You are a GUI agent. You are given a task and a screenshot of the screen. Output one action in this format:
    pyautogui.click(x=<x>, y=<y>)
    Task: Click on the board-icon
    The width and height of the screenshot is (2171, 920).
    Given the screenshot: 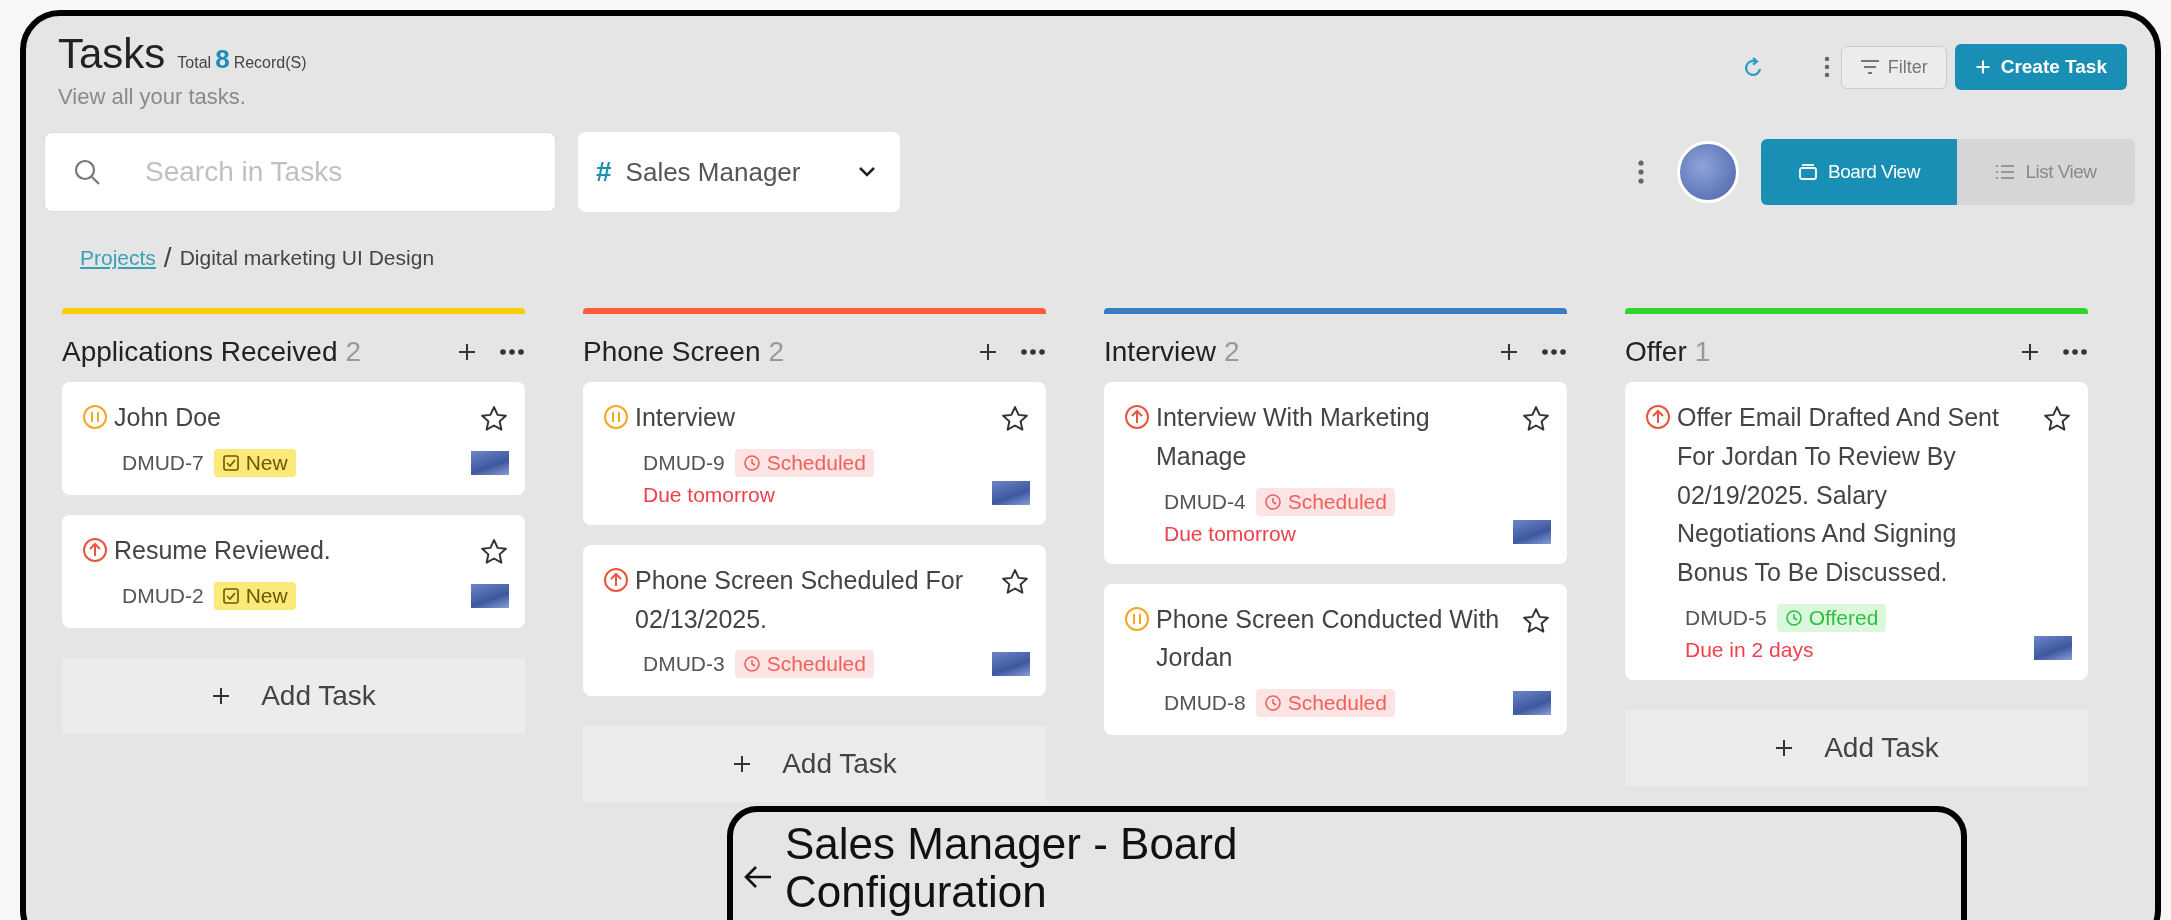 What is the action you would take?
    pyautogui.click(x=1808, y=172)
    